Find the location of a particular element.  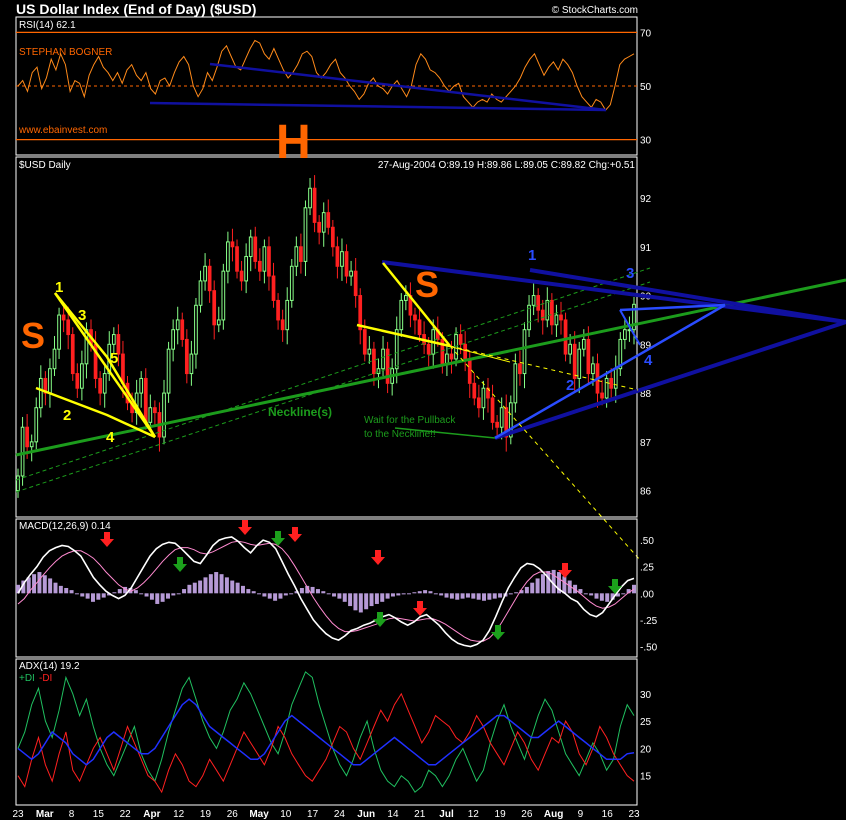

rsi-tick-label: 30 is located at coordinates (646, 141).